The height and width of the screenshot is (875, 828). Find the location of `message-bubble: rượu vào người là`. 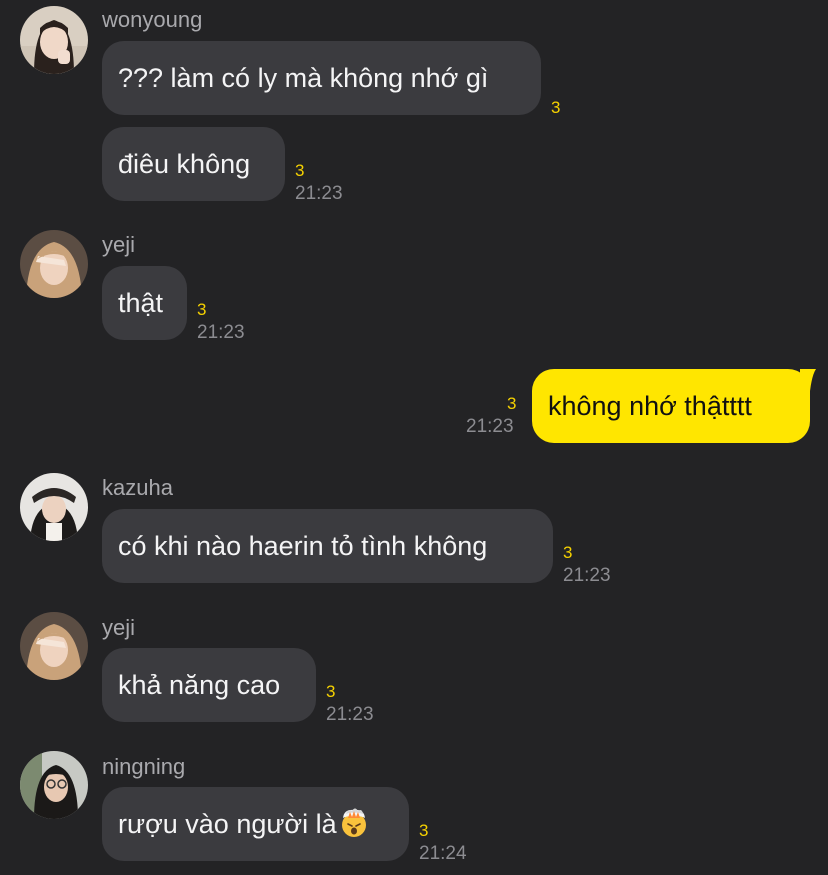

message-bubble: rượu vào người là is located at coordinates (255, 824).